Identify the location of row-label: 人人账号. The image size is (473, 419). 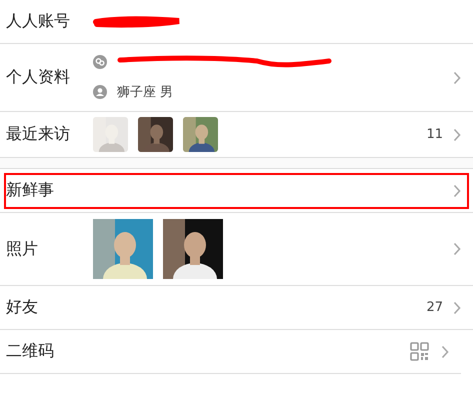
(38, 21).